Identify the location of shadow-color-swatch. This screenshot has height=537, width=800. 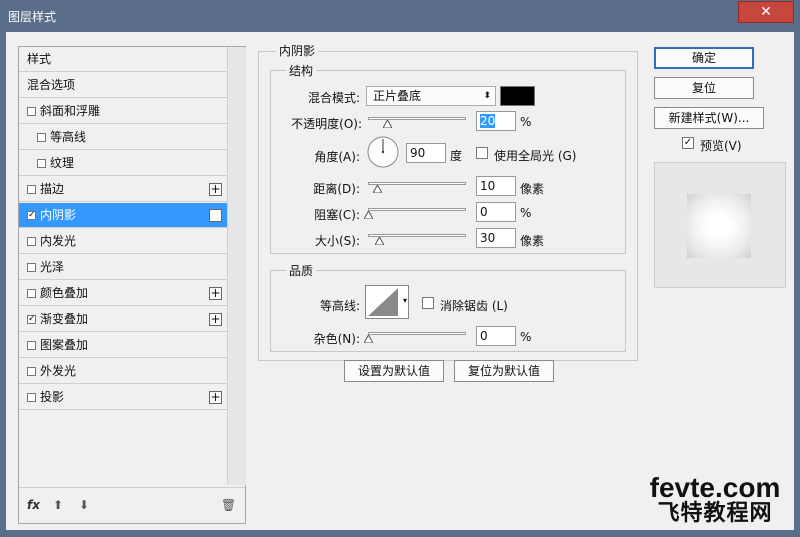
(517, 96).